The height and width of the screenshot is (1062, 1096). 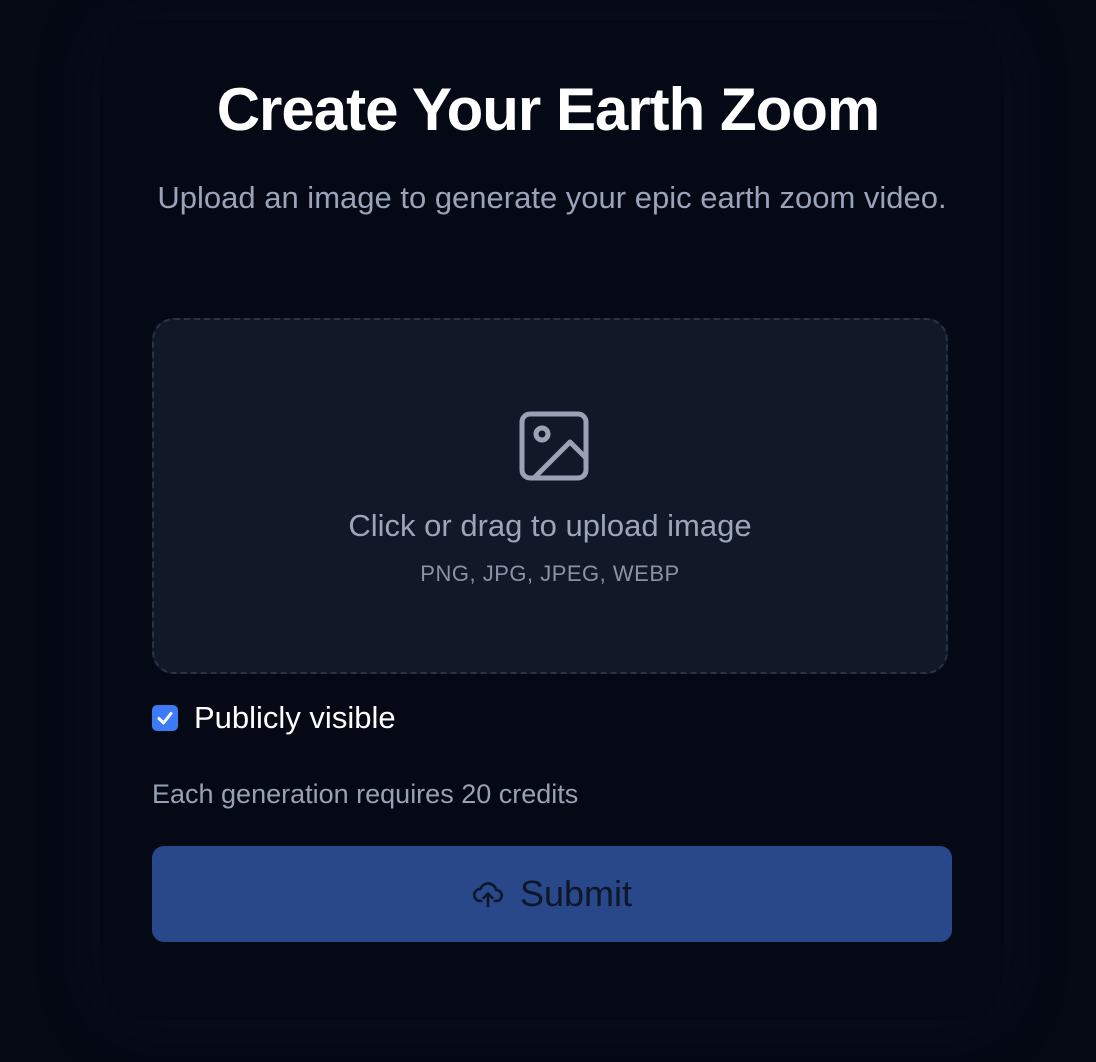 I want to click on upload-label: Click or drag to upload image, so click(x=550, y=525).